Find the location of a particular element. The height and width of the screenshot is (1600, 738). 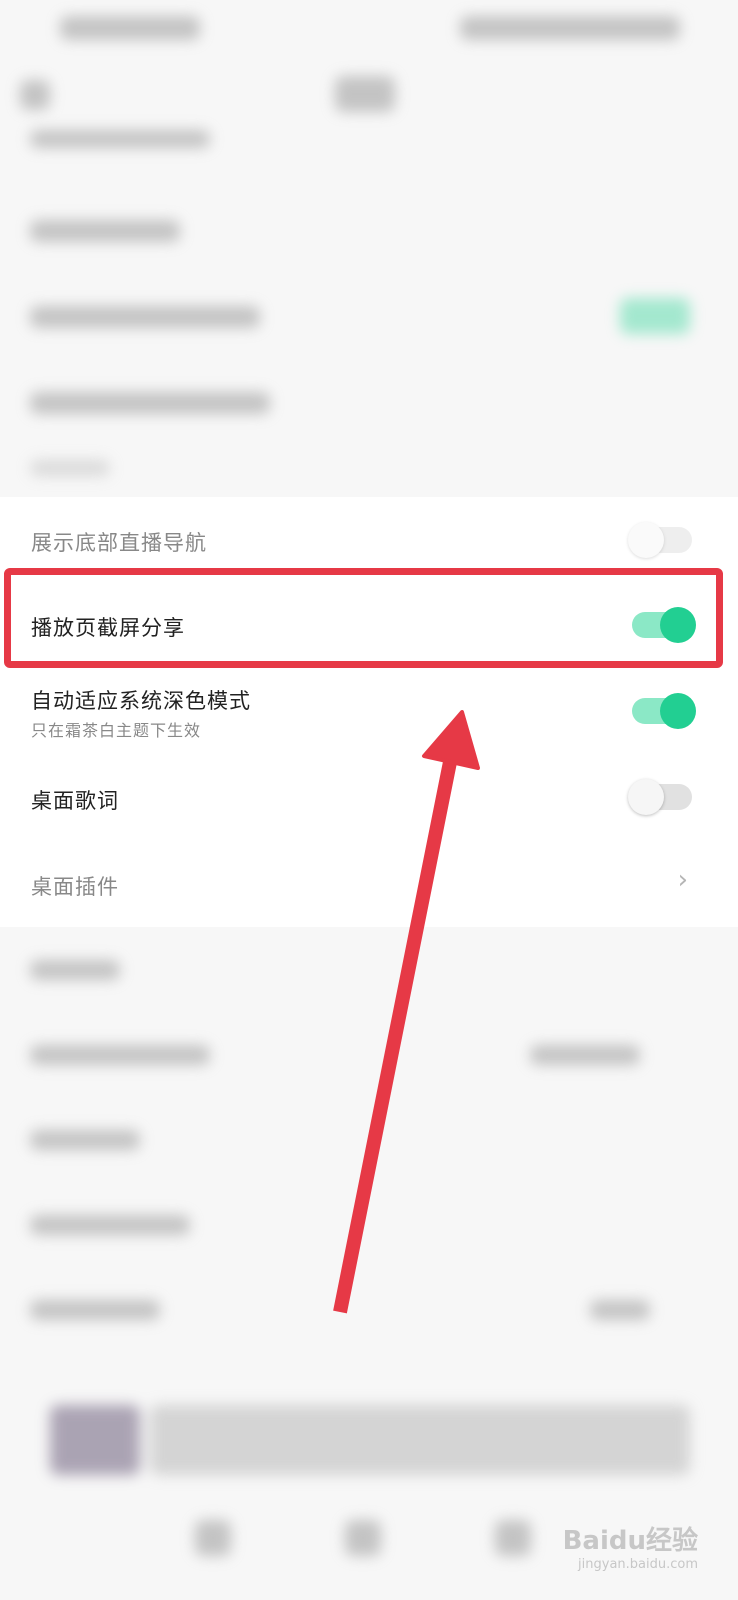

watermark-brand: Baidu经验 is located at coordinates (630, 1541).